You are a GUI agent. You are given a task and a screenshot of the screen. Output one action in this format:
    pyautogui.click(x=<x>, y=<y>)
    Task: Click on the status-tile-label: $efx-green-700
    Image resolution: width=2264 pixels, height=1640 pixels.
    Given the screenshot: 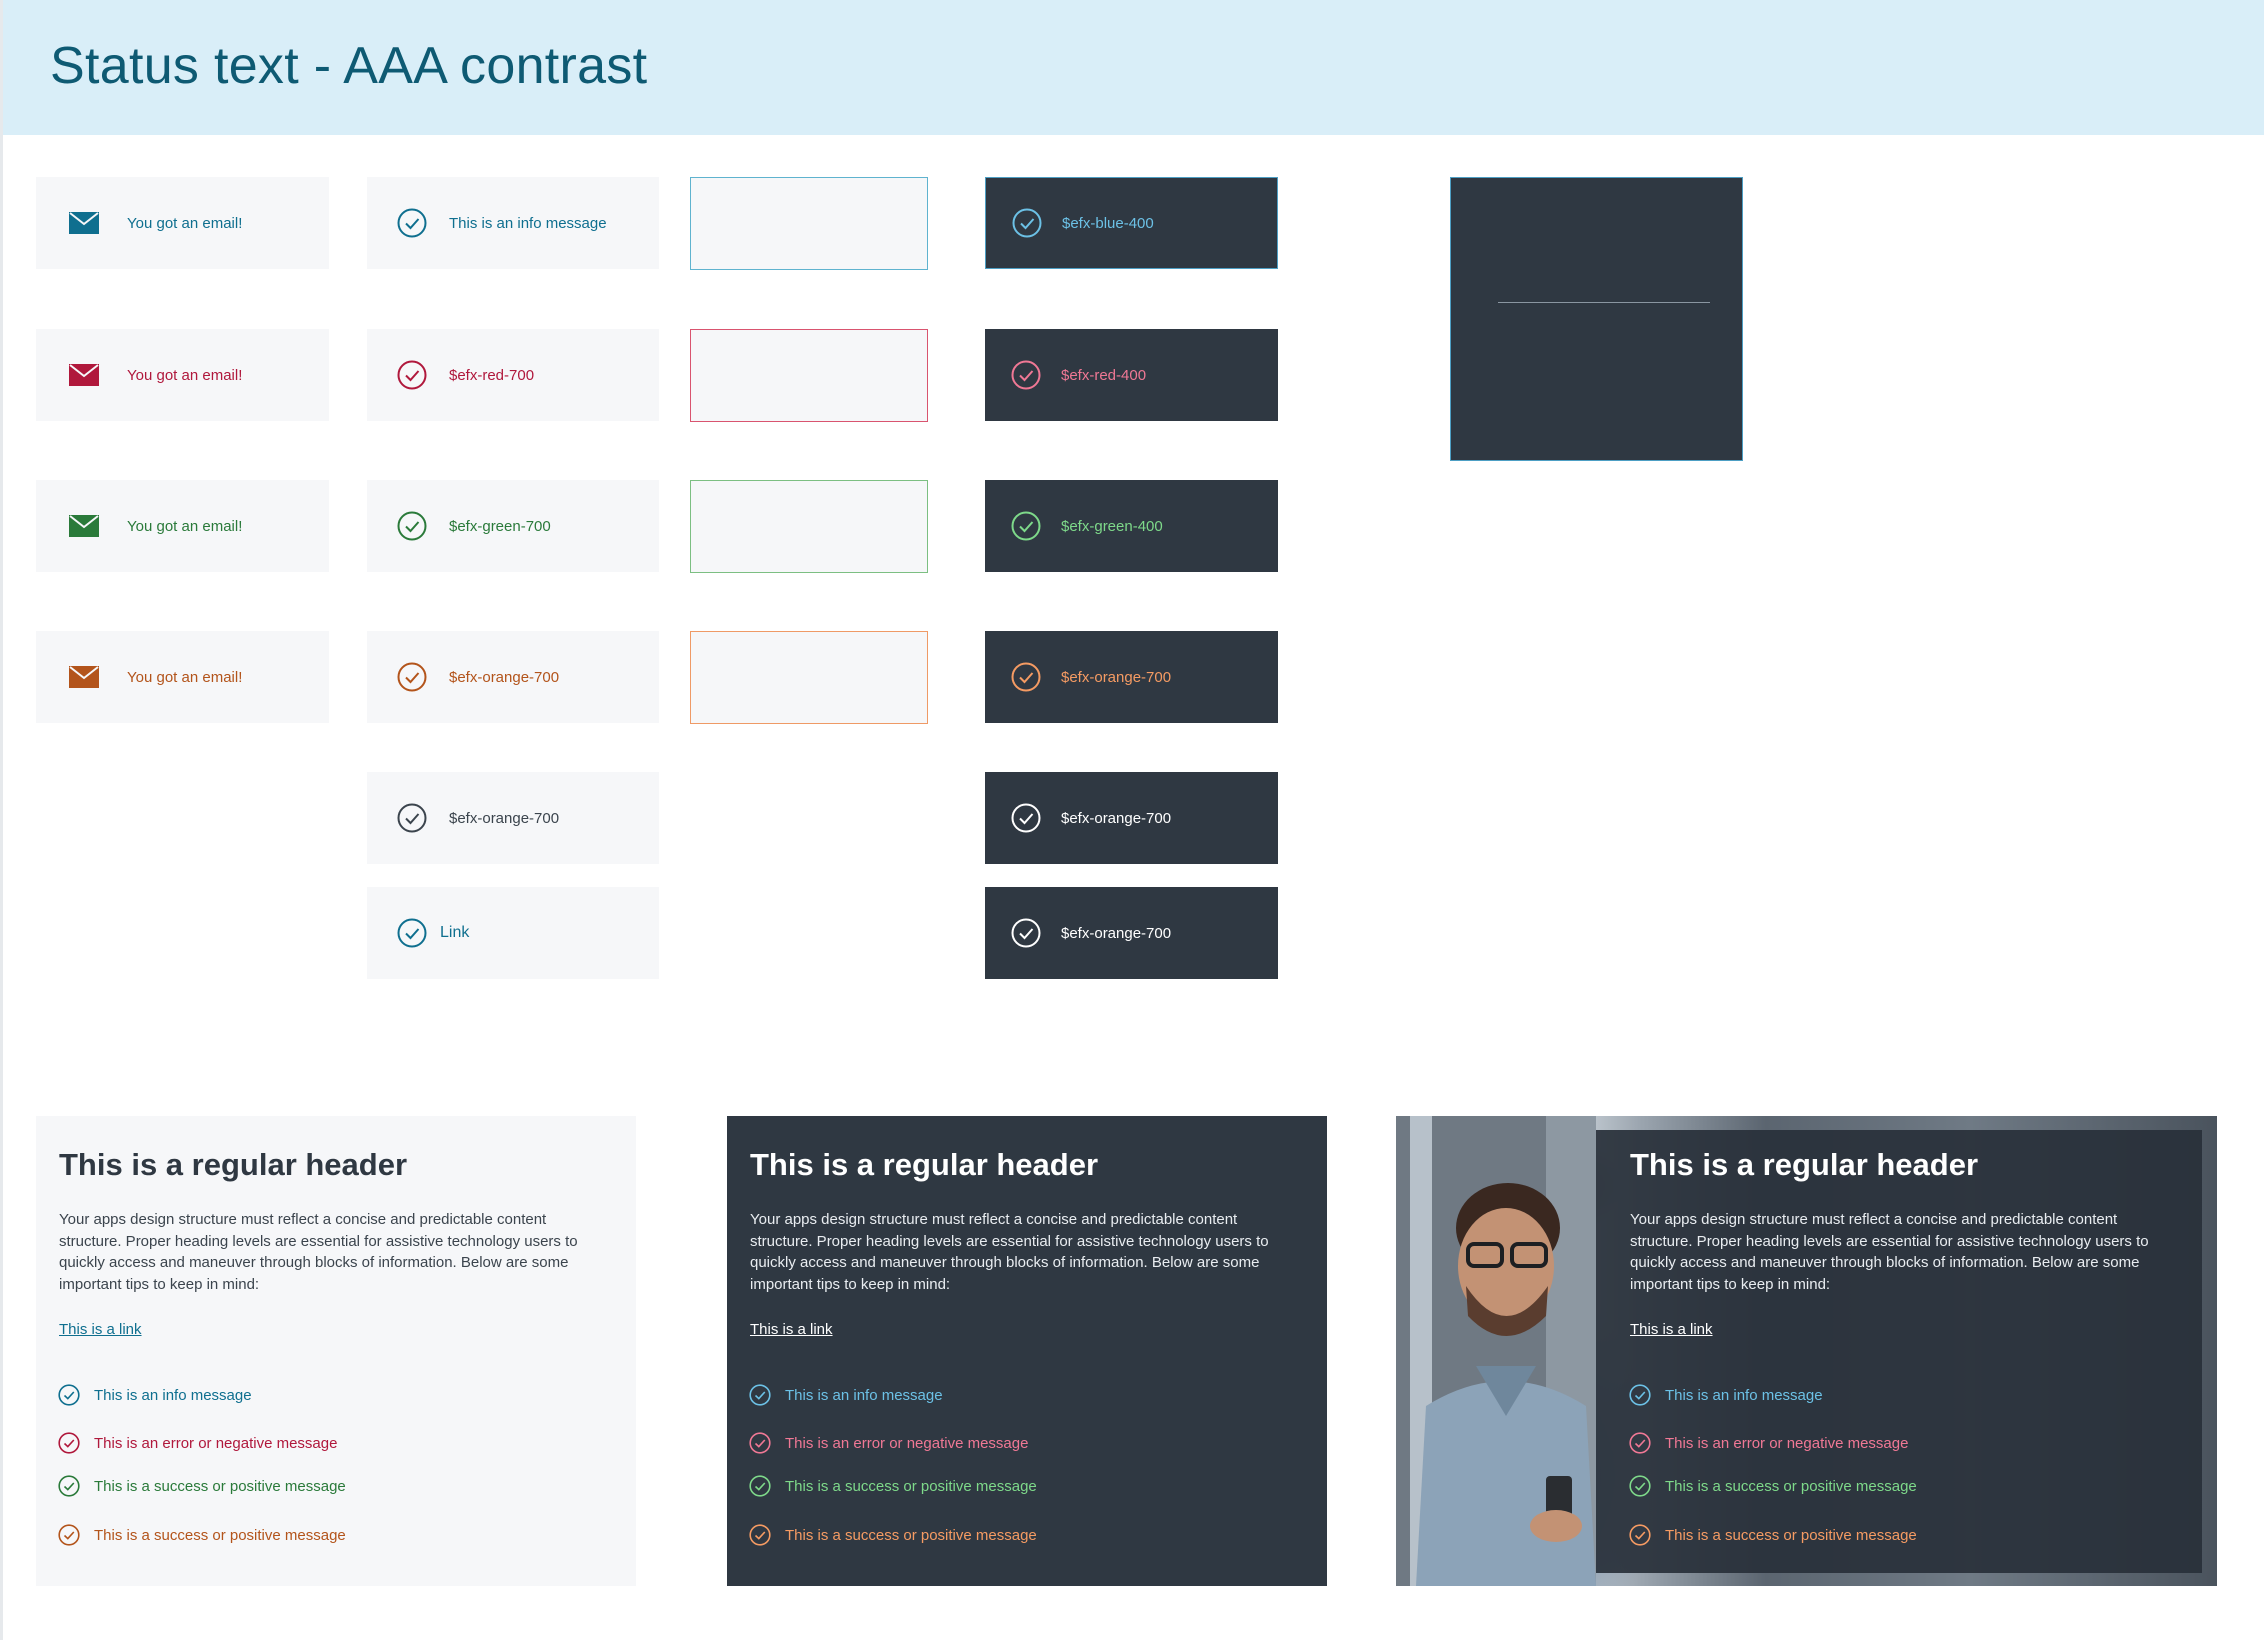 What is the action you would take?
    pyautogui.click(x=500, y=526)
    